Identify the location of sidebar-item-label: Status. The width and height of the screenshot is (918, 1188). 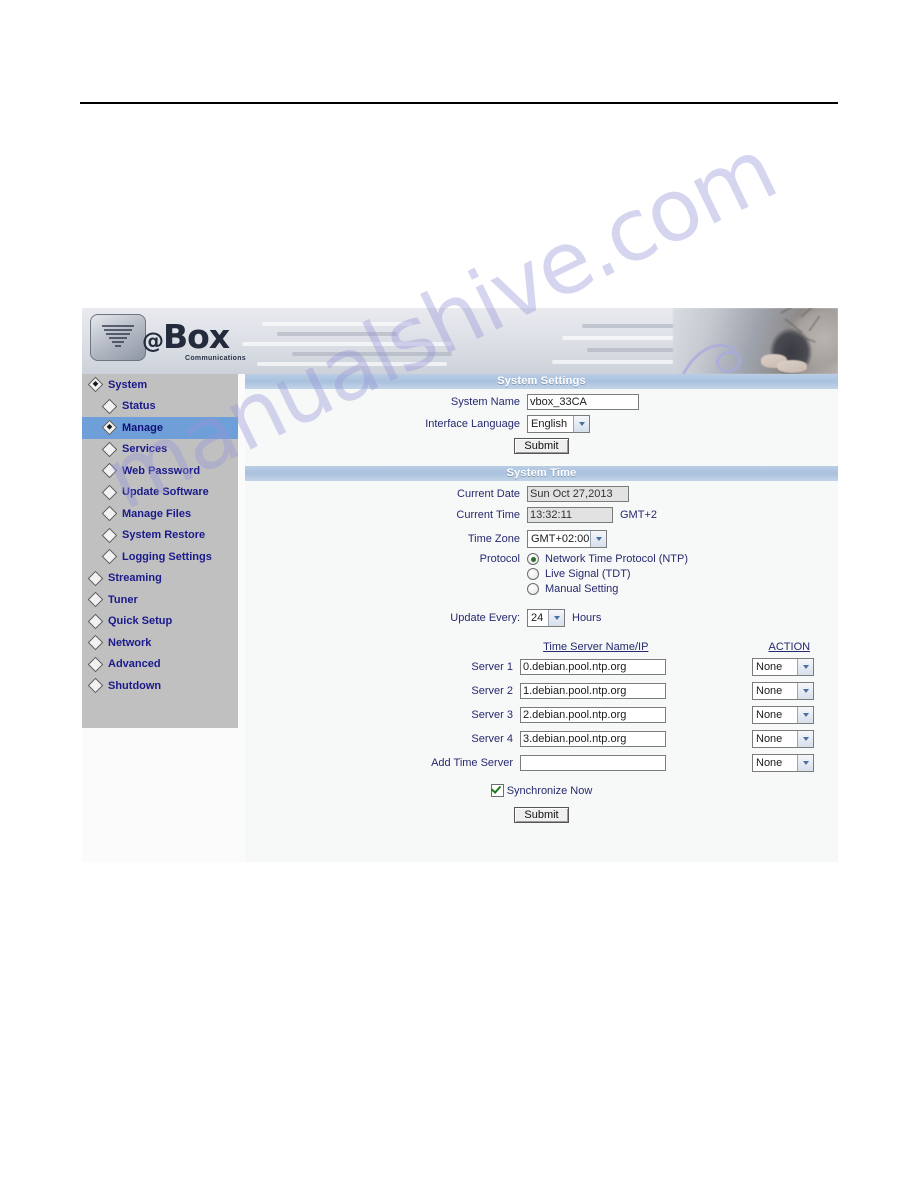
(139, 406).